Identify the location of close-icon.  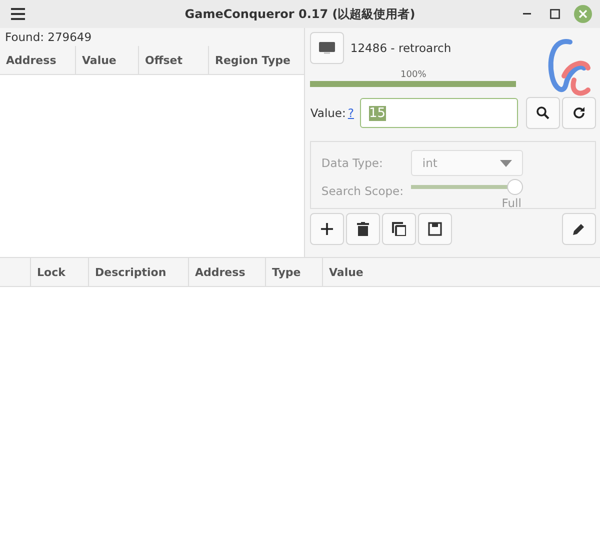
(583, 14).